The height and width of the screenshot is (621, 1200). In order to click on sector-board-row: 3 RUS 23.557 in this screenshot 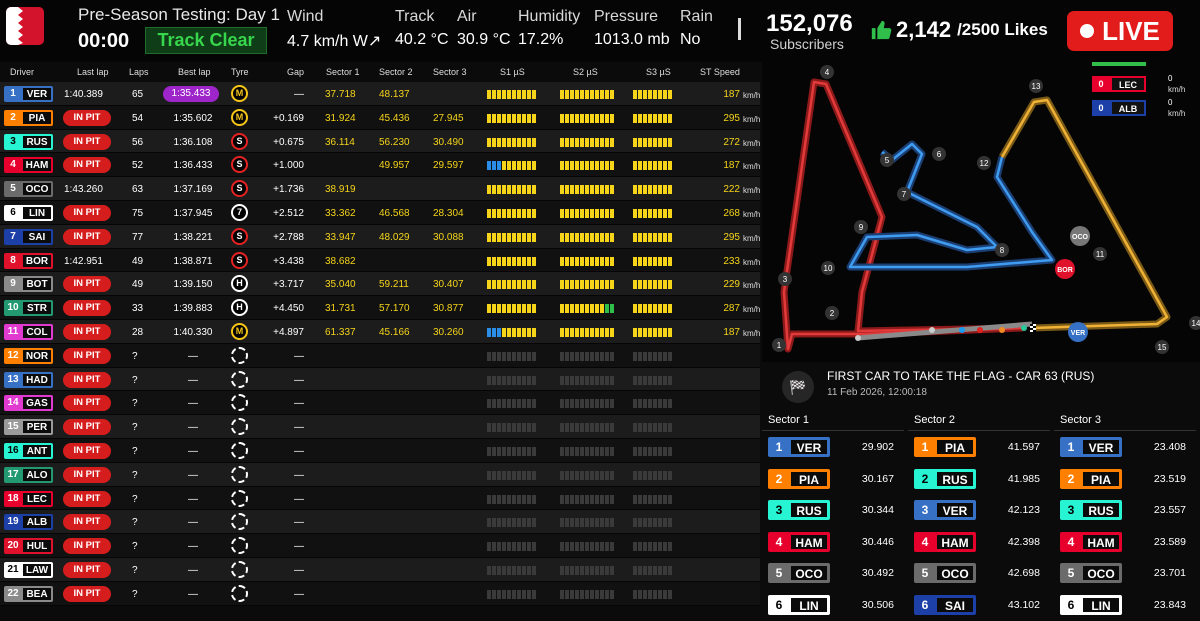, I will do `click(1125, 510)`.